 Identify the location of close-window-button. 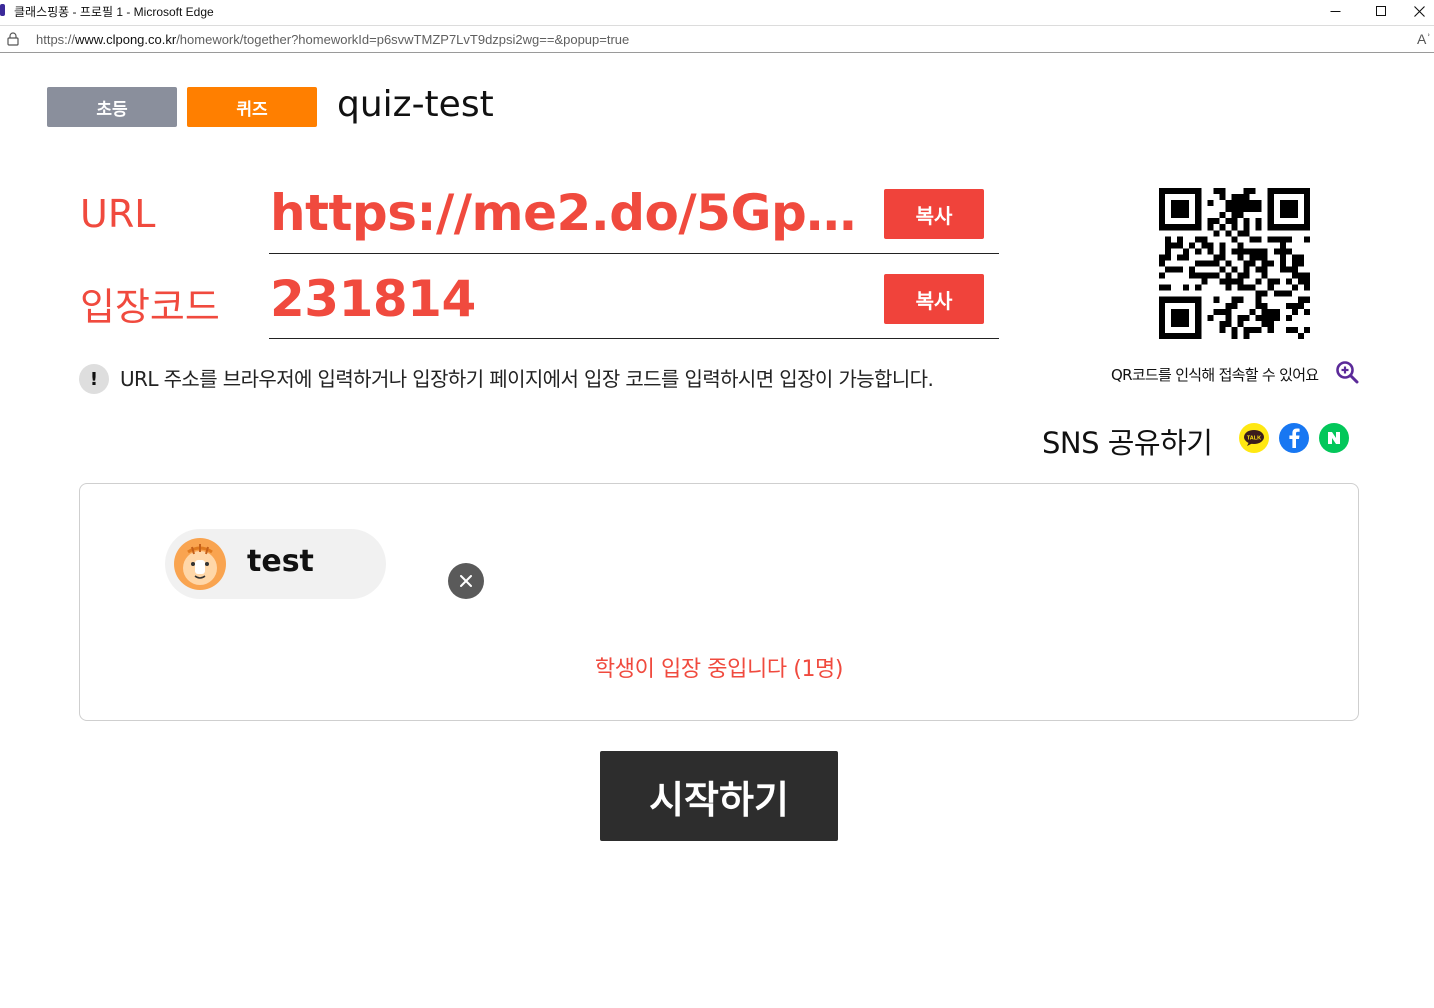
(1419, 11).